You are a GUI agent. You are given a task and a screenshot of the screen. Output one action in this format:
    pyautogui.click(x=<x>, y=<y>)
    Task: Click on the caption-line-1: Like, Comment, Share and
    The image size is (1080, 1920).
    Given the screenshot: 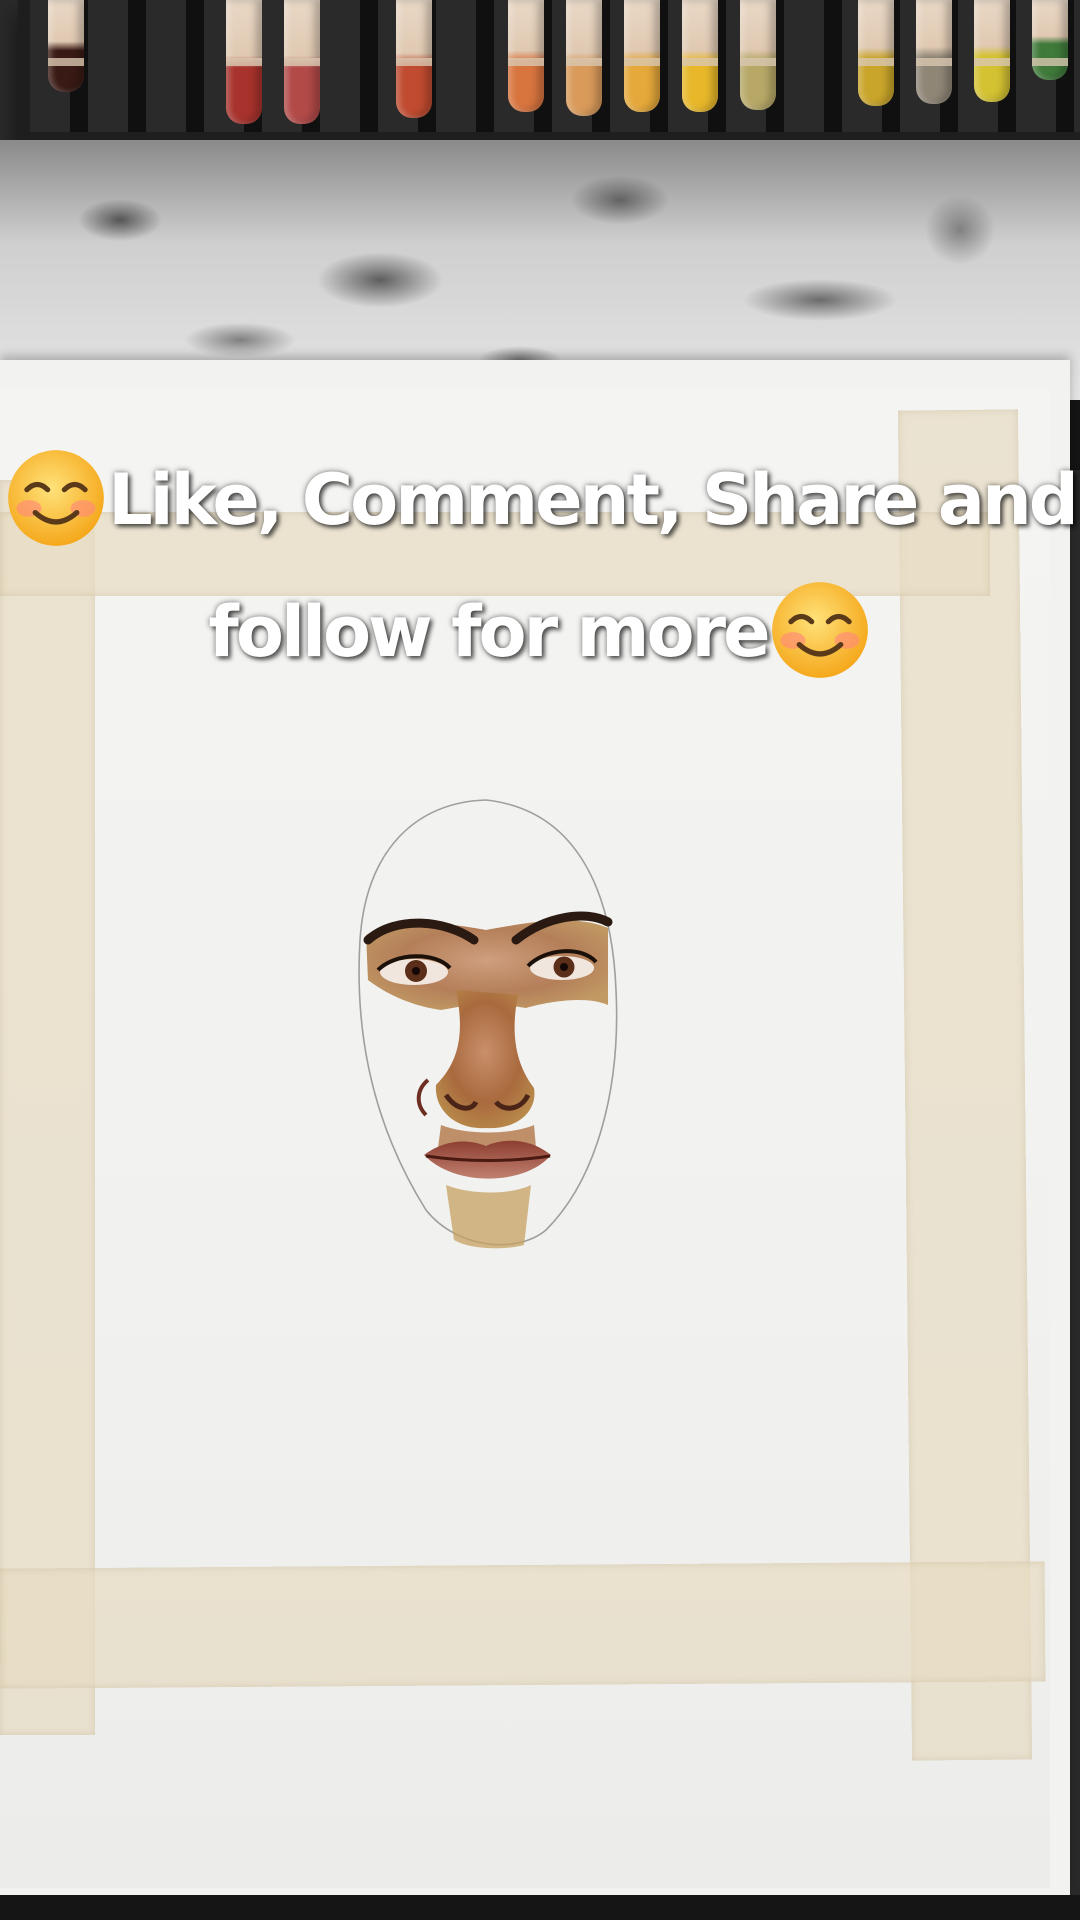 What is the action you would take?
    pyautogui.click(x=540, y=500)
    